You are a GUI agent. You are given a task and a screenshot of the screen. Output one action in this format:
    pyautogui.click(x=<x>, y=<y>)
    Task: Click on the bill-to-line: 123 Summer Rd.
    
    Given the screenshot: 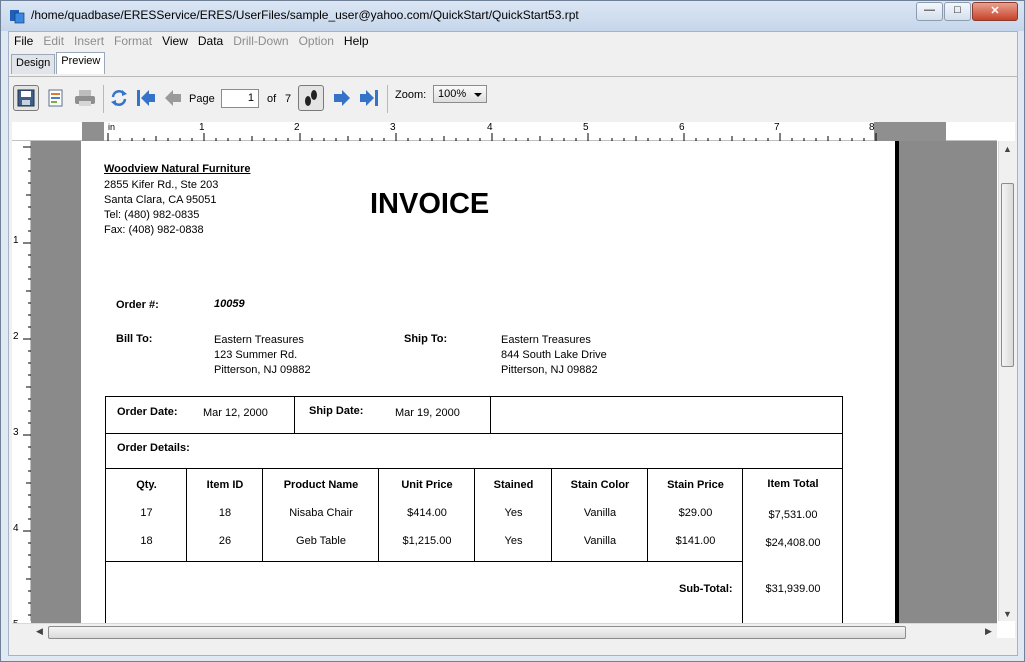 What is the action you would take?
    pyautogui.click(x=256, y=355)
    